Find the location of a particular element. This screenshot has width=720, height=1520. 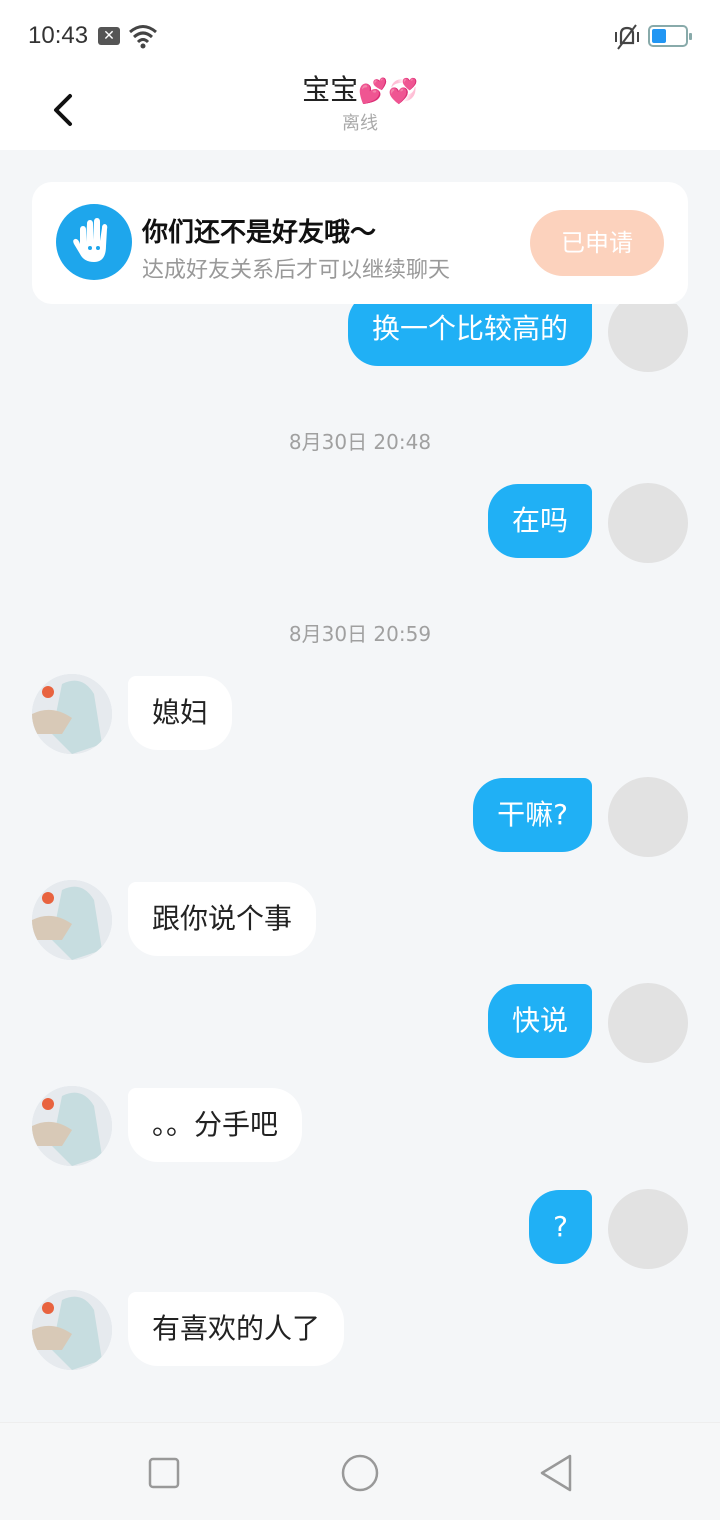

message-bubble-received: 跟你说个事 is located at coordinates (222, 919).